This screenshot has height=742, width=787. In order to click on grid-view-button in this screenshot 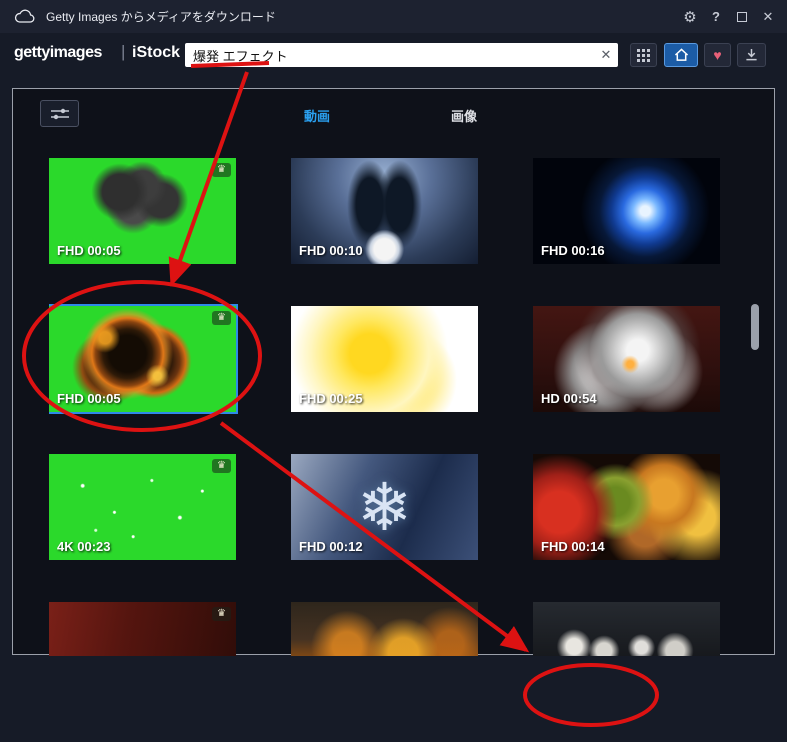, I will do `click(643, 55)`.